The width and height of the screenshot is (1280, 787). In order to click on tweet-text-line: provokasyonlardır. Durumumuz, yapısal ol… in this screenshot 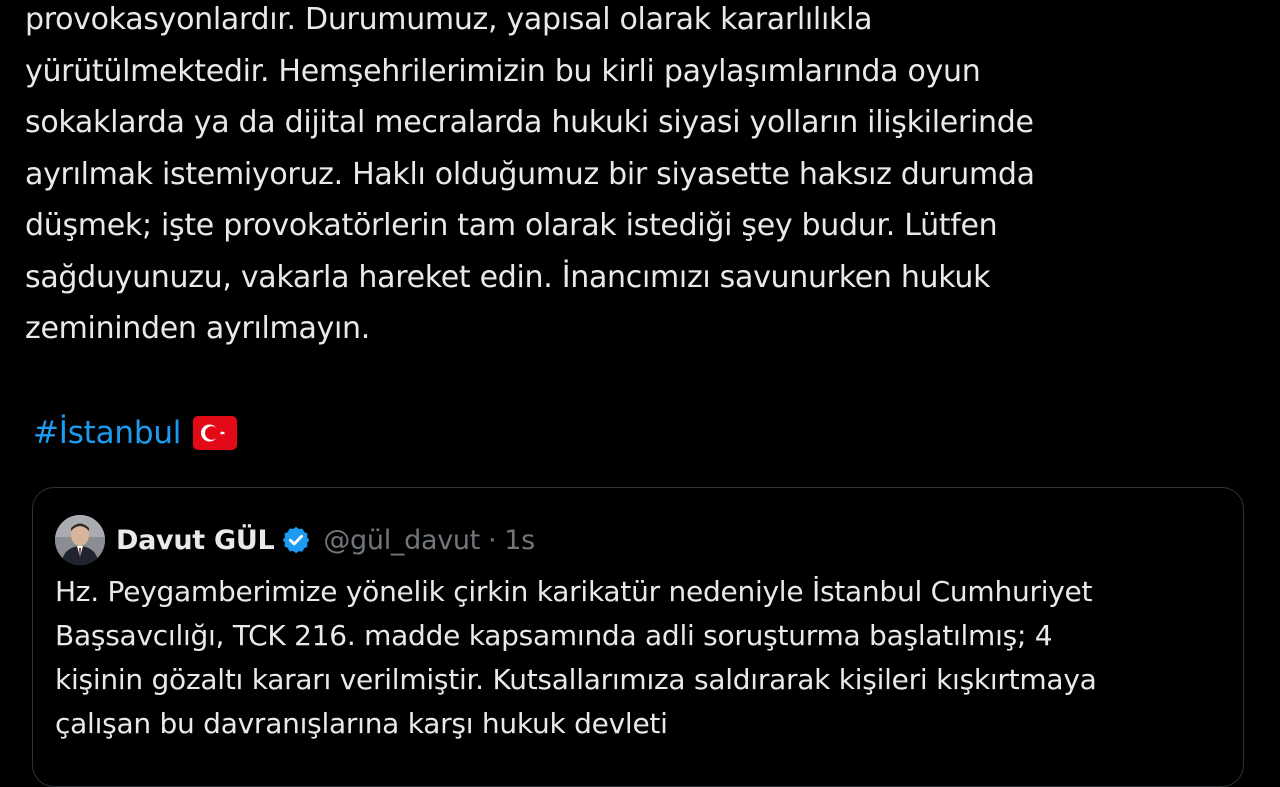, I will do `click(449, 19)`.